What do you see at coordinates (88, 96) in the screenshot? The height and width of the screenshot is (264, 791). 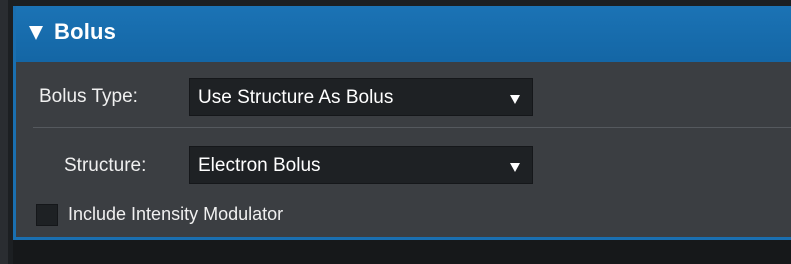 I see `bolus-type-label: Bolus Type:` at bounding box center [88, 96].